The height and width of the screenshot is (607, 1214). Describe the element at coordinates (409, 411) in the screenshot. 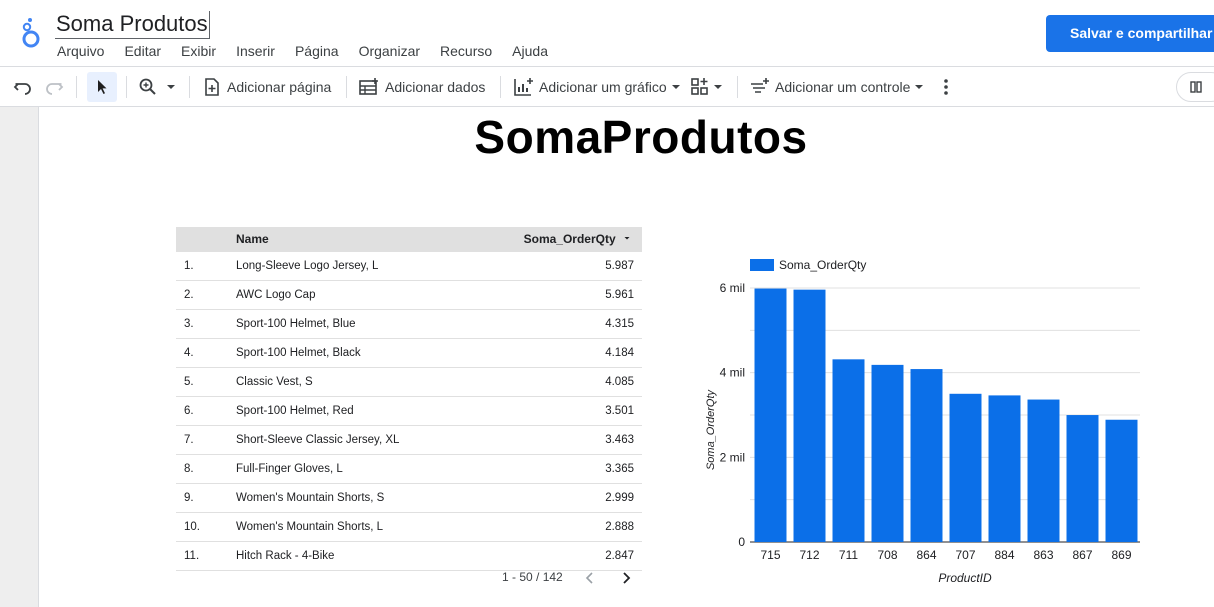

I see `table-row: 6. Sport-100 Helmet, Red 3.501` at that location.